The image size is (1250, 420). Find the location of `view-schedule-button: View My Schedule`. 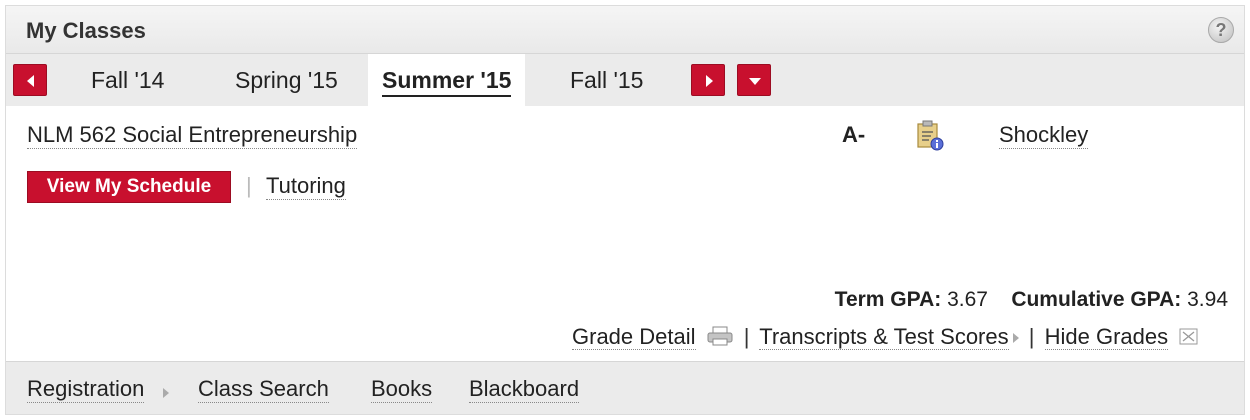

view-schedule-button: View My Schedule is located at coordinates (129, 187).